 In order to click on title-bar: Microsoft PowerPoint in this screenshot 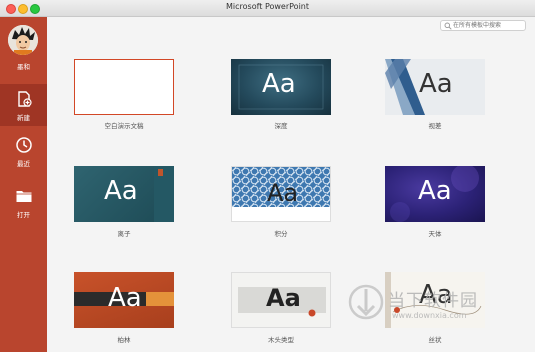, I will do `click(267, 8)`.